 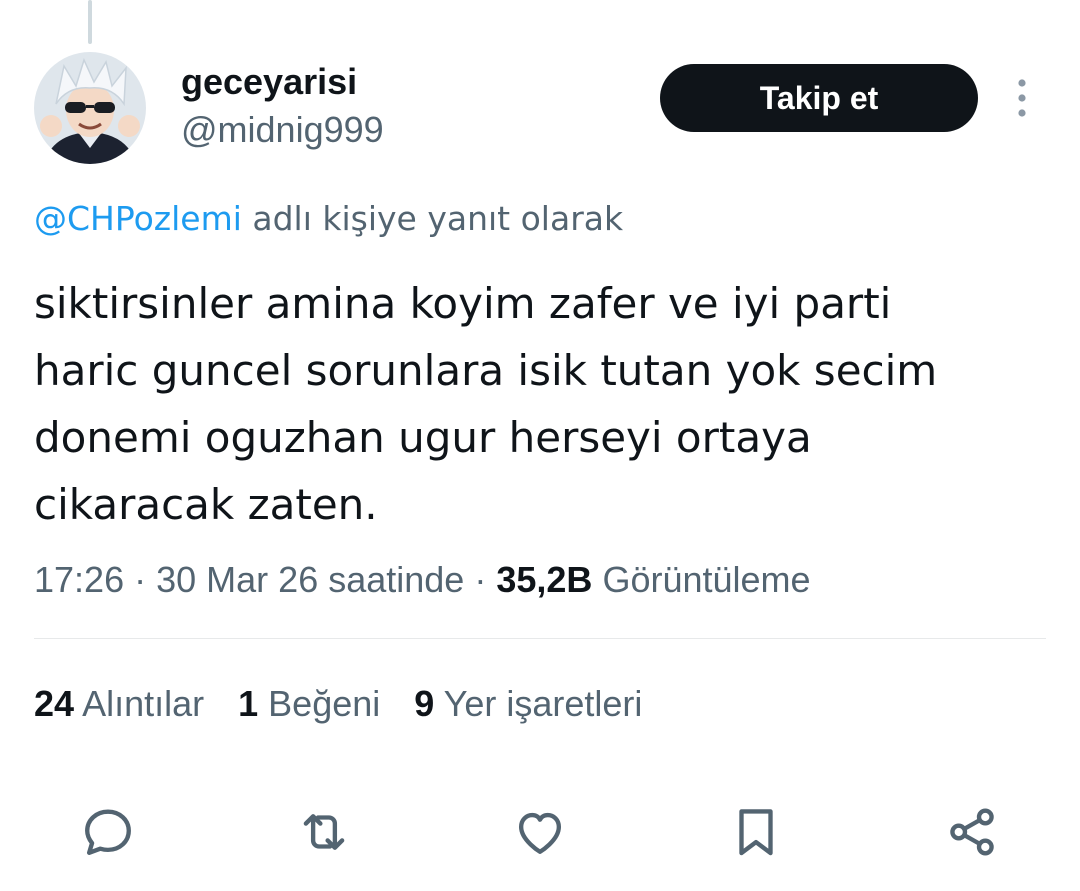 I want to click on reply-context: @CHPozlemi adlı kişiye yanıt olarak, so click(x=328, y=219).